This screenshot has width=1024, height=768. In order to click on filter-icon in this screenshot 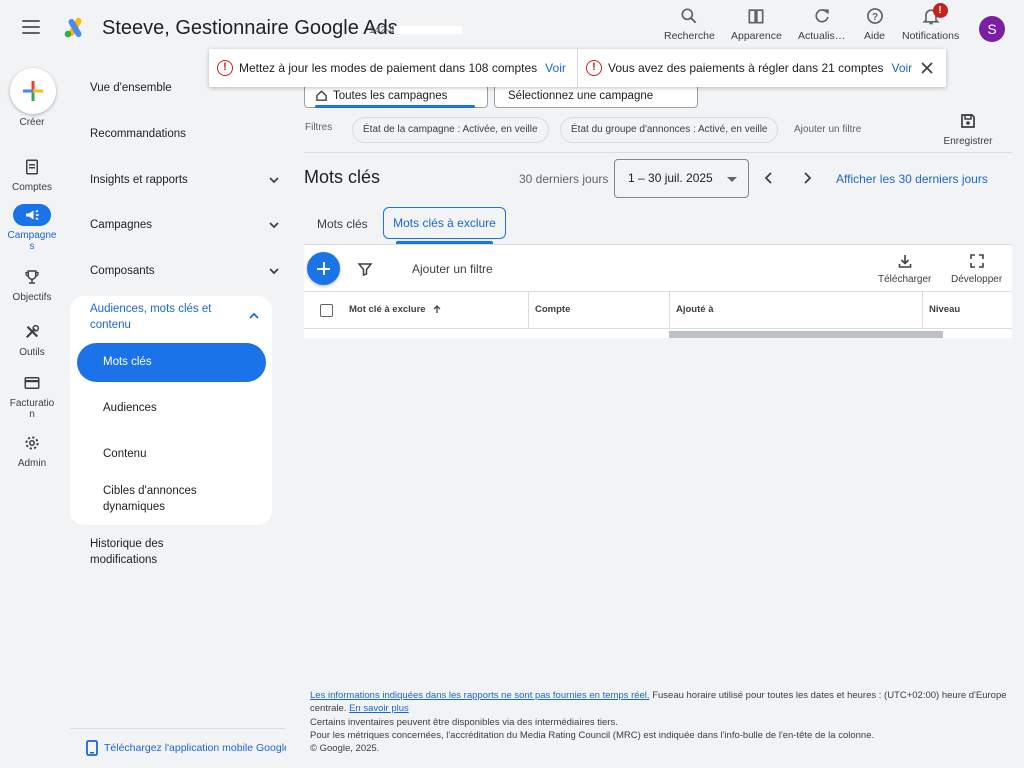, I will do `click(365, 269)`.